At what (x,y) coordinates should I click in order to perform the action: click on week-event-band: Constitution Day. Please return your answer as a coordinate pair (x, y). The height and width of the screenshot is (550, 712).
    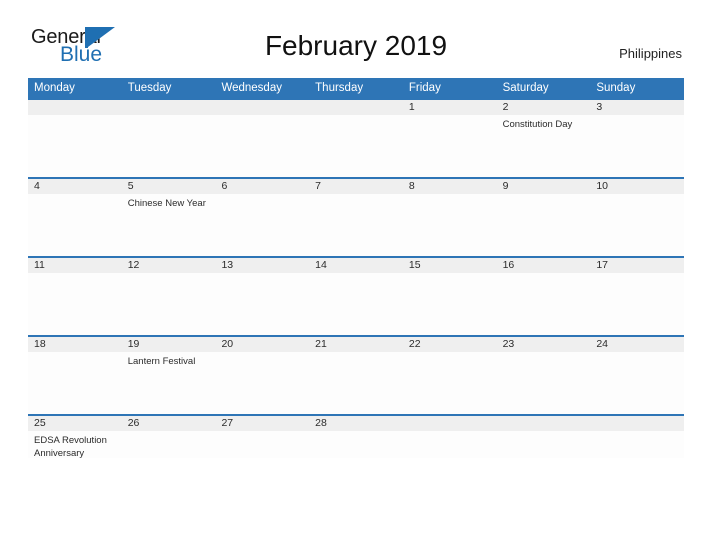
    Looking at the image, I should click on (356, 146).